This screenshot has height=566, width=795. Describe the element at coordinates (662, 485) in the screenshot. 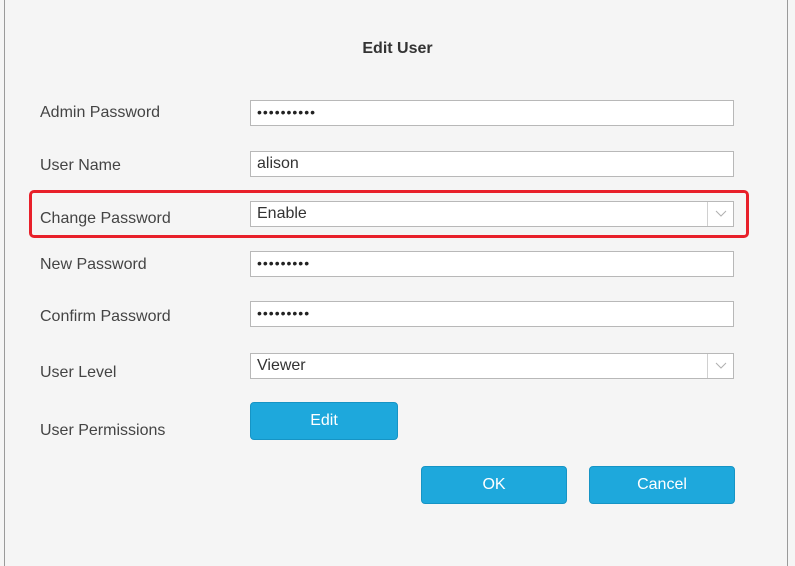

I see `cancel-button: Cancel` at that location.